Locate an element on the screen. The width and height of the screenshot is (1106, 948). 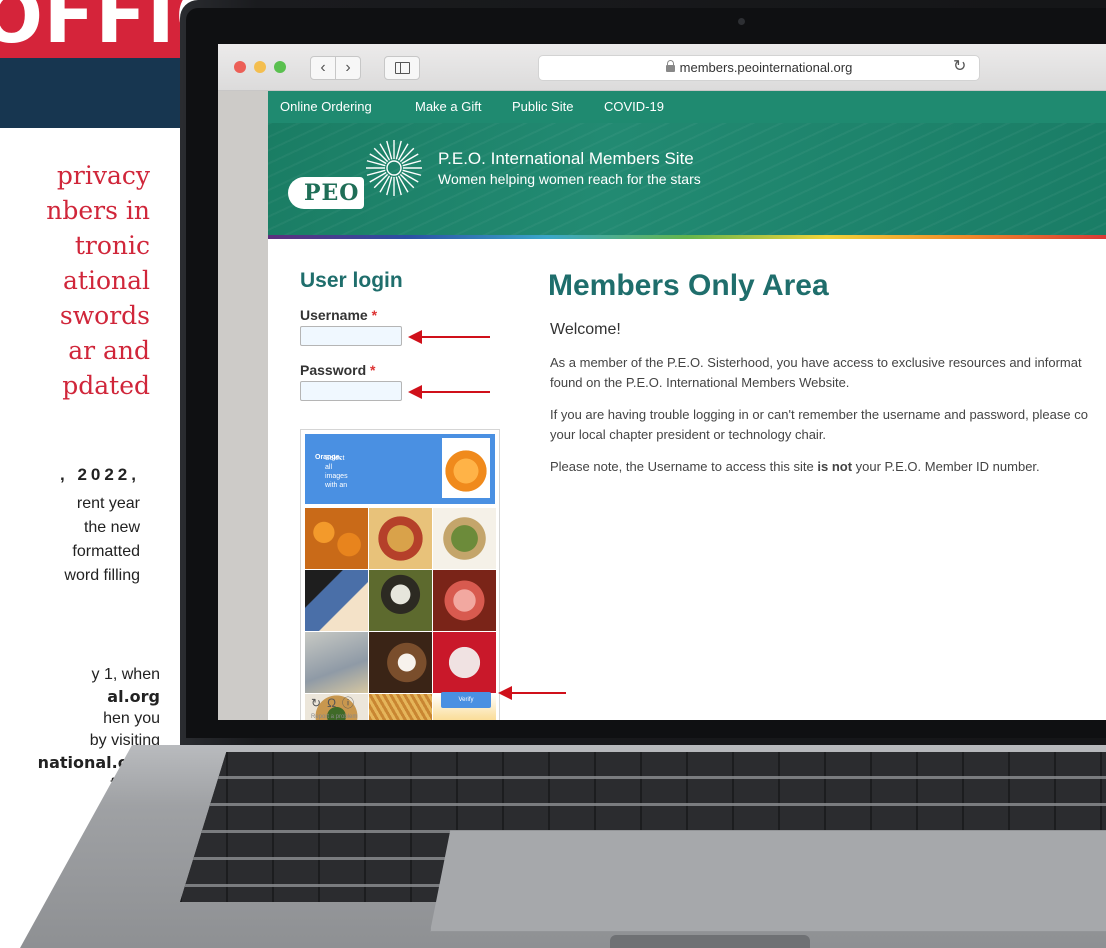
chevron-left-icon: ‹ is located at coordinates (323, 67).